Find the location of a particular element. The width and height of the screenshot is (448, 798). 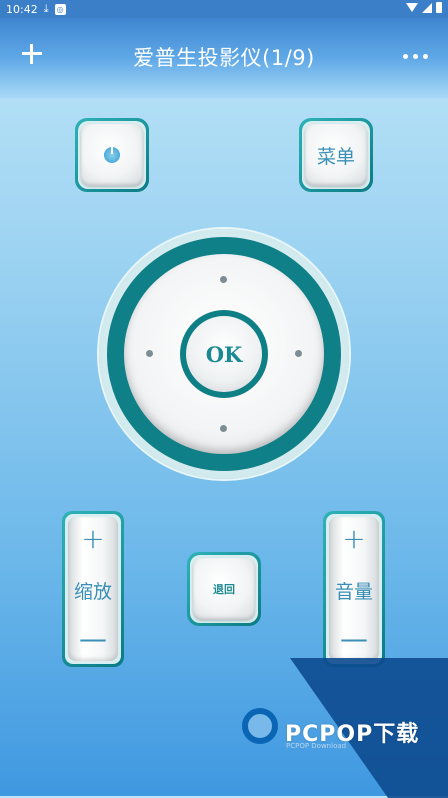

watermark-logo-icon is located at coordinates (260, 726).